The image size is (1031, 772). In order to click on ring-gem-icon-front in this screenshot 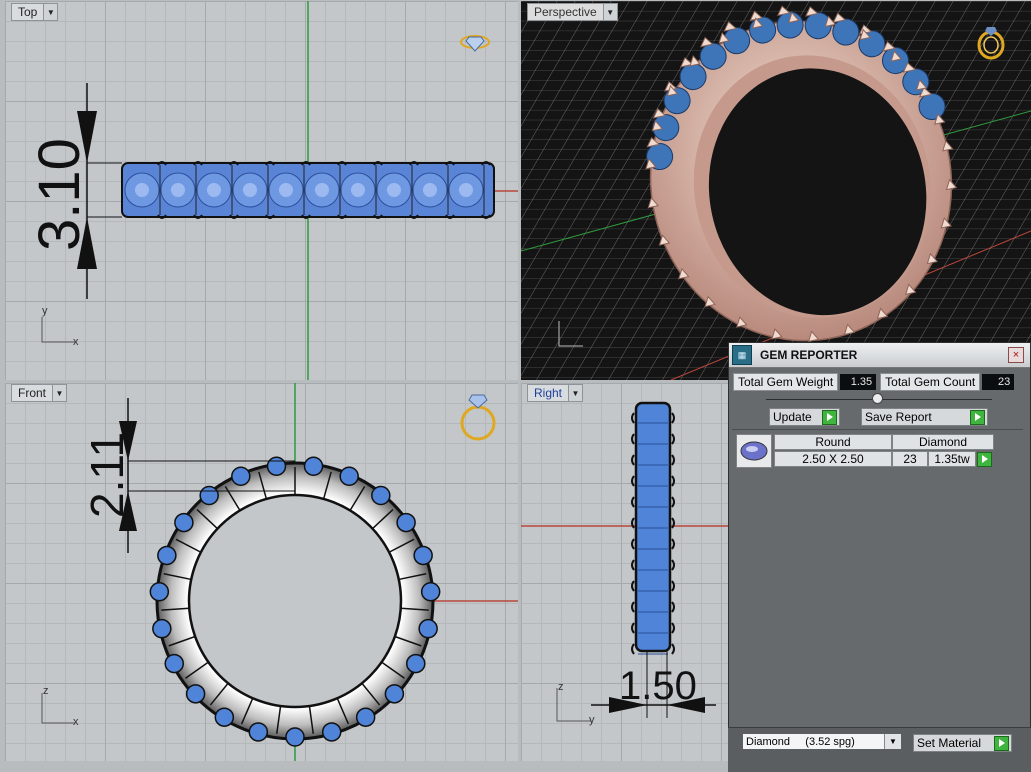, I will do `click(478, 420)`.